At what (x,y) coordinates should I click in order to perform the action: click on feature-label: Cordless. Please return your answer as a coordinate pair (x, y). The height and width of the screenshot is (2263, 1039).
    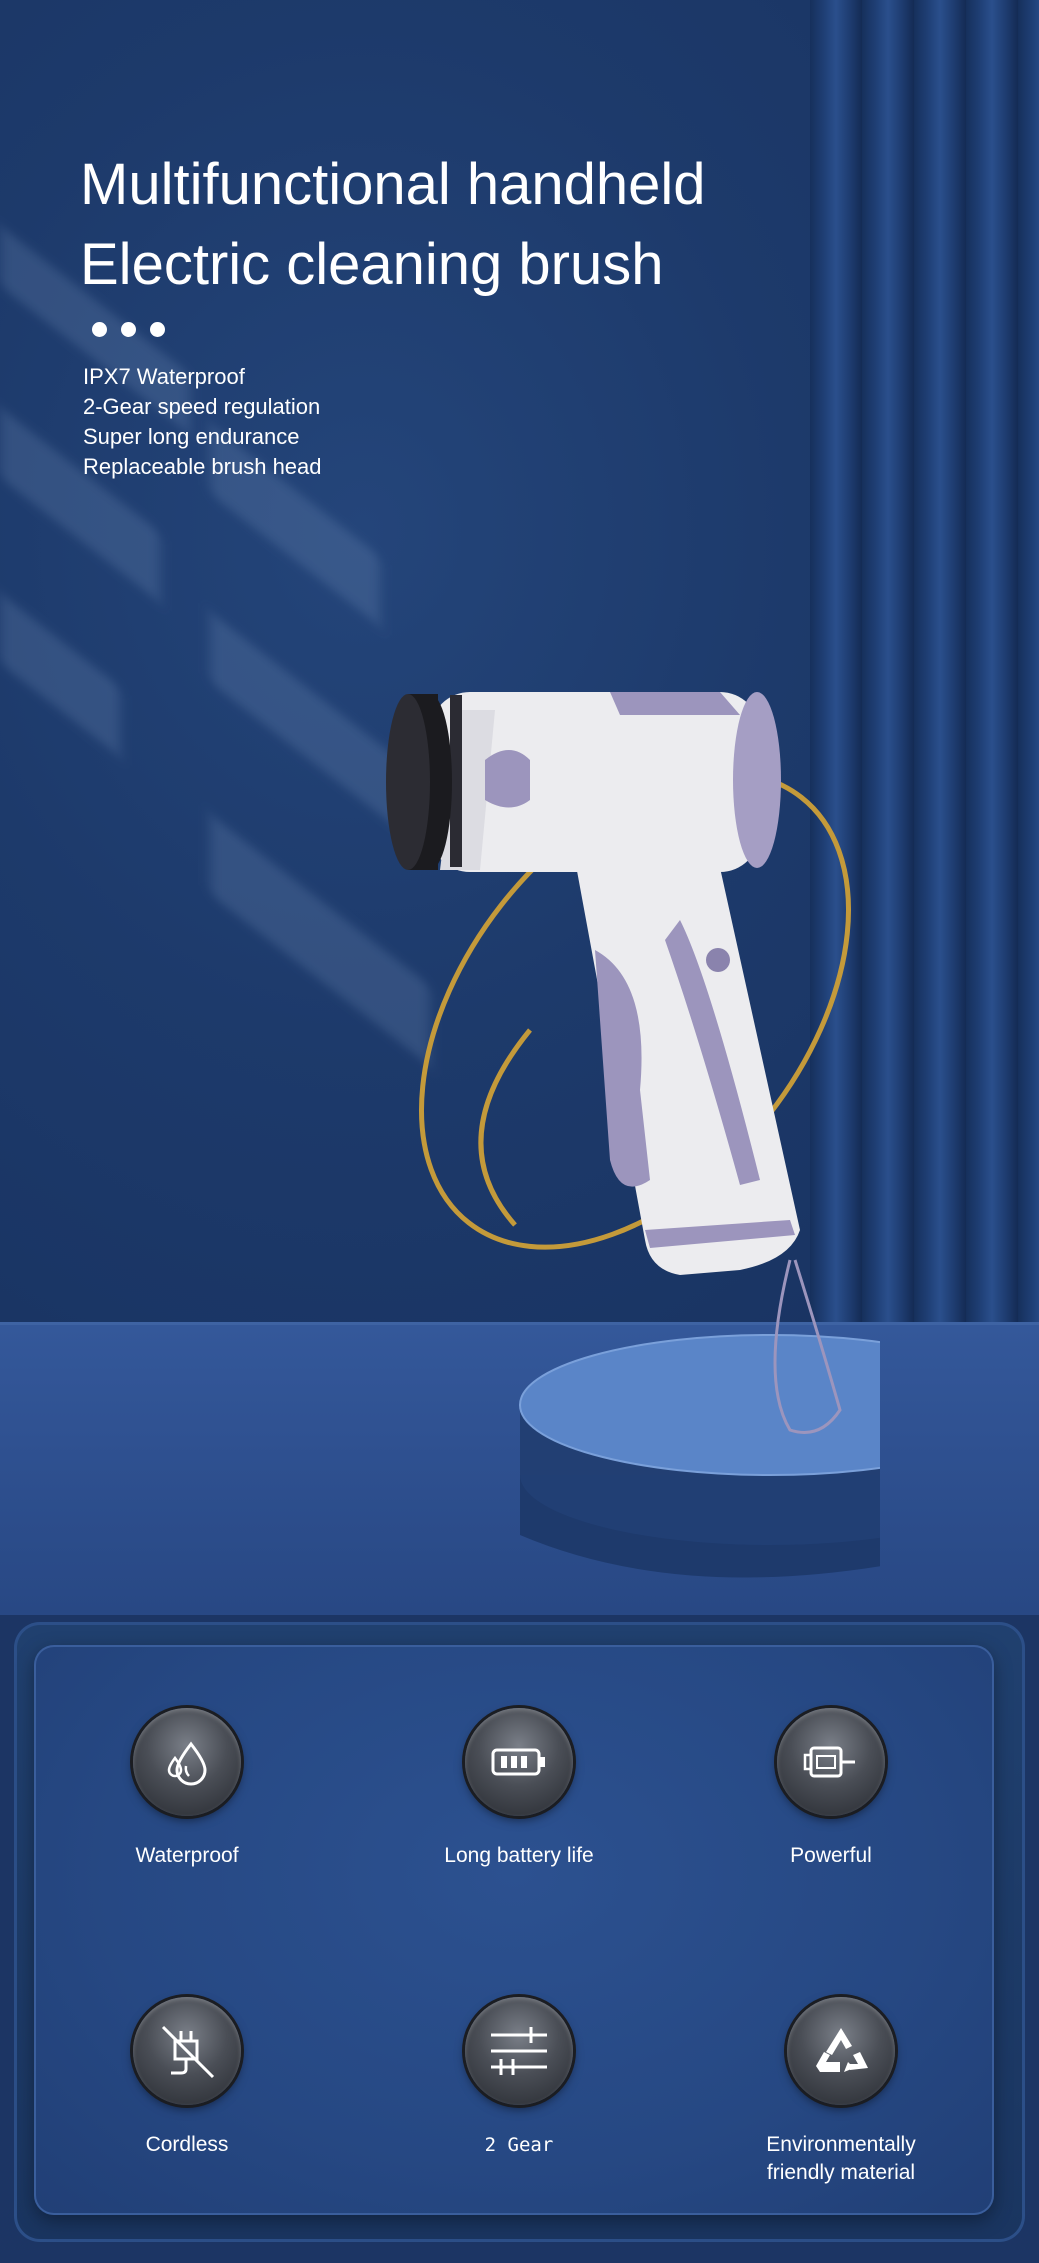
    Looking at the image, I should click on (187, 2144).